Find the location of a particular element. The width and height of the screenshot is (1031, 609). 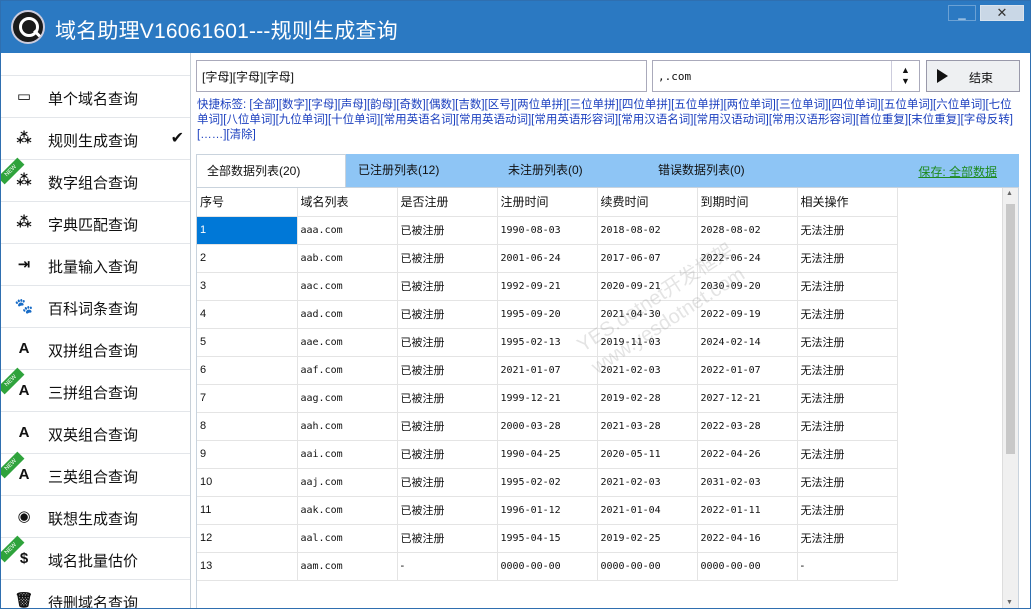

scroll-up-icon: ▲ is located at coordinates (1009, 193).